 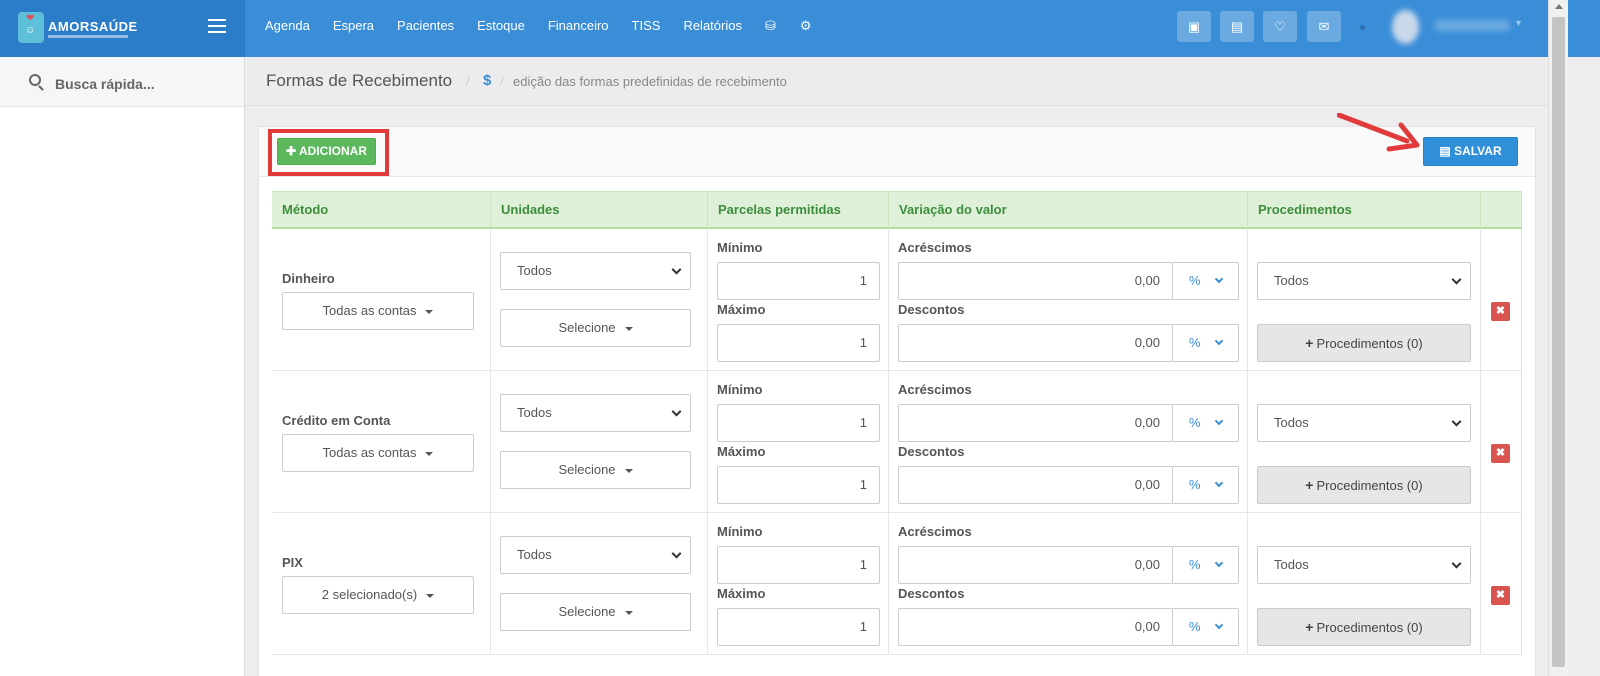 I want to click on units-value: Todos, so click(x=534, y=412).